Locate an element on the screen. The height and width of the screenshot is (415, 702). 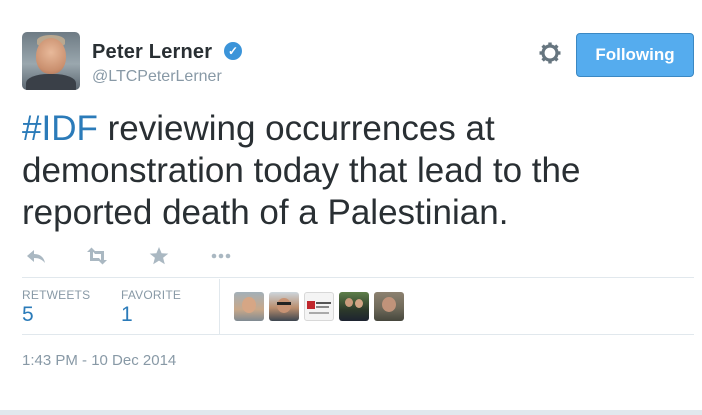
retweets-label: RETWEETS is located at coordinates (56, 295).